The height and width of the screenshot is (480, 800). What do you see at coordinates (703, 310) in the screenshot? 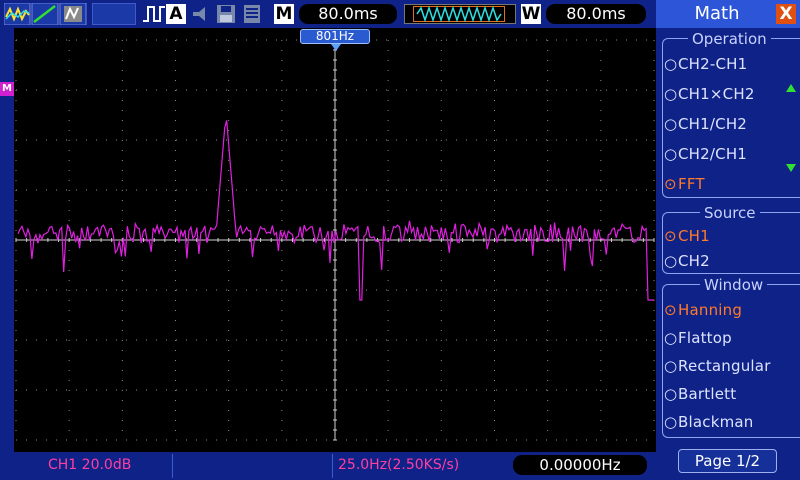
I see `window-option-hanning: ⊙Hanning` at bounding box center [703, 310].